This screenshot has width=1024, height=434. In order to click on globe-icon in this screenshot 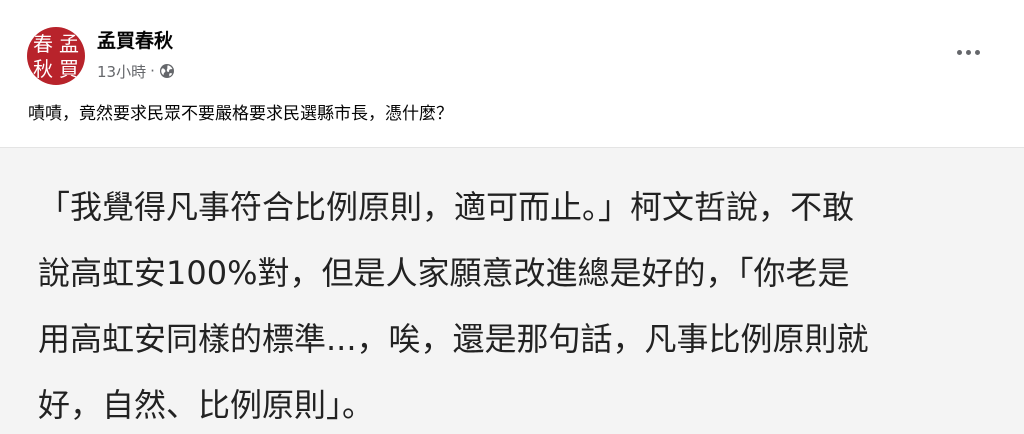, I will do `click(167, 71)`.